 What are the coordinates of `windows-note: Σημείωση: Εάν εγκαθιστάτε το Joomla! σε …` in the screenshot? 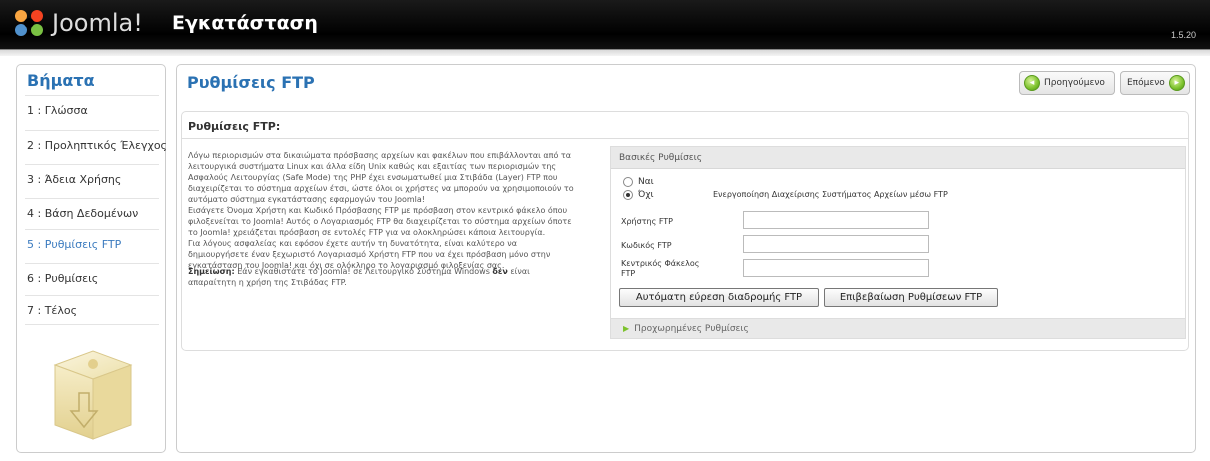 It's located at (393, 277).